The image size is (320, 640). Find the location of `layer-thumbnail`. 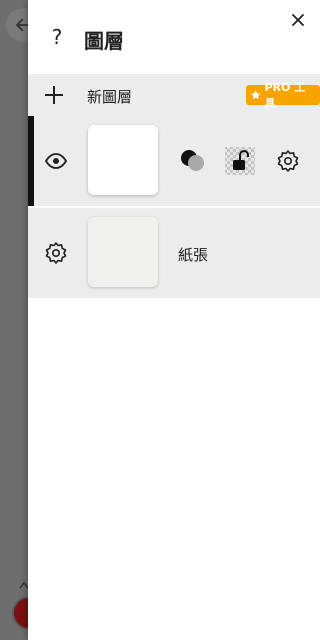

layer-thumbnail is located at coordinates (123, 160).